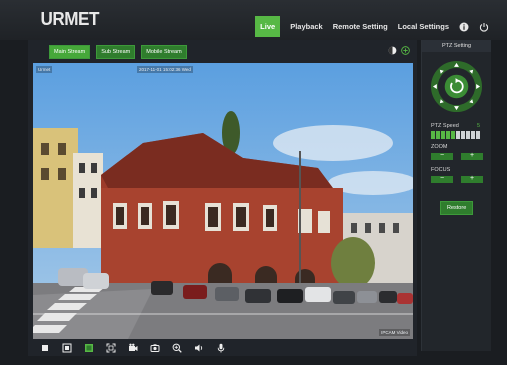  I want to click on main-stream-button: Main Stream, so click(70, 52).